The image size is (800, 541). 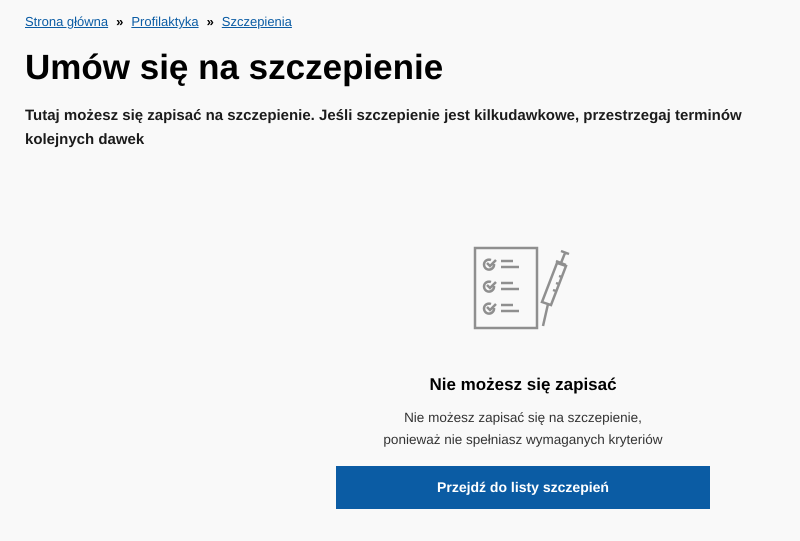 What do you see at coordinates (523, 385) in the screenshot?
I see `notice-heading: Nie możesz się zapisać` at bounding box center [523, 385].